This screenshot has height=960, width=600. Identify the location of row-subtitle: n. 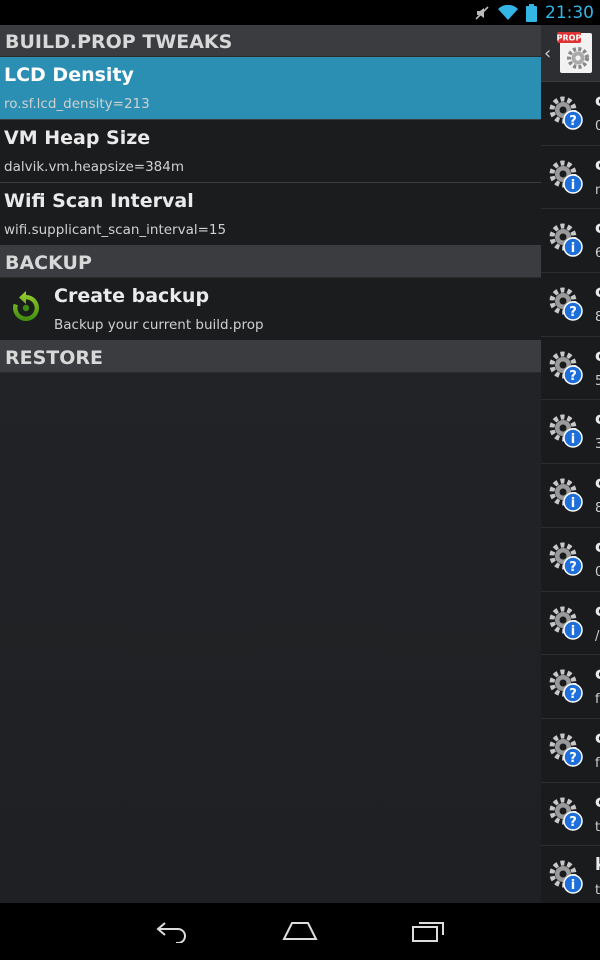
(597, 190).